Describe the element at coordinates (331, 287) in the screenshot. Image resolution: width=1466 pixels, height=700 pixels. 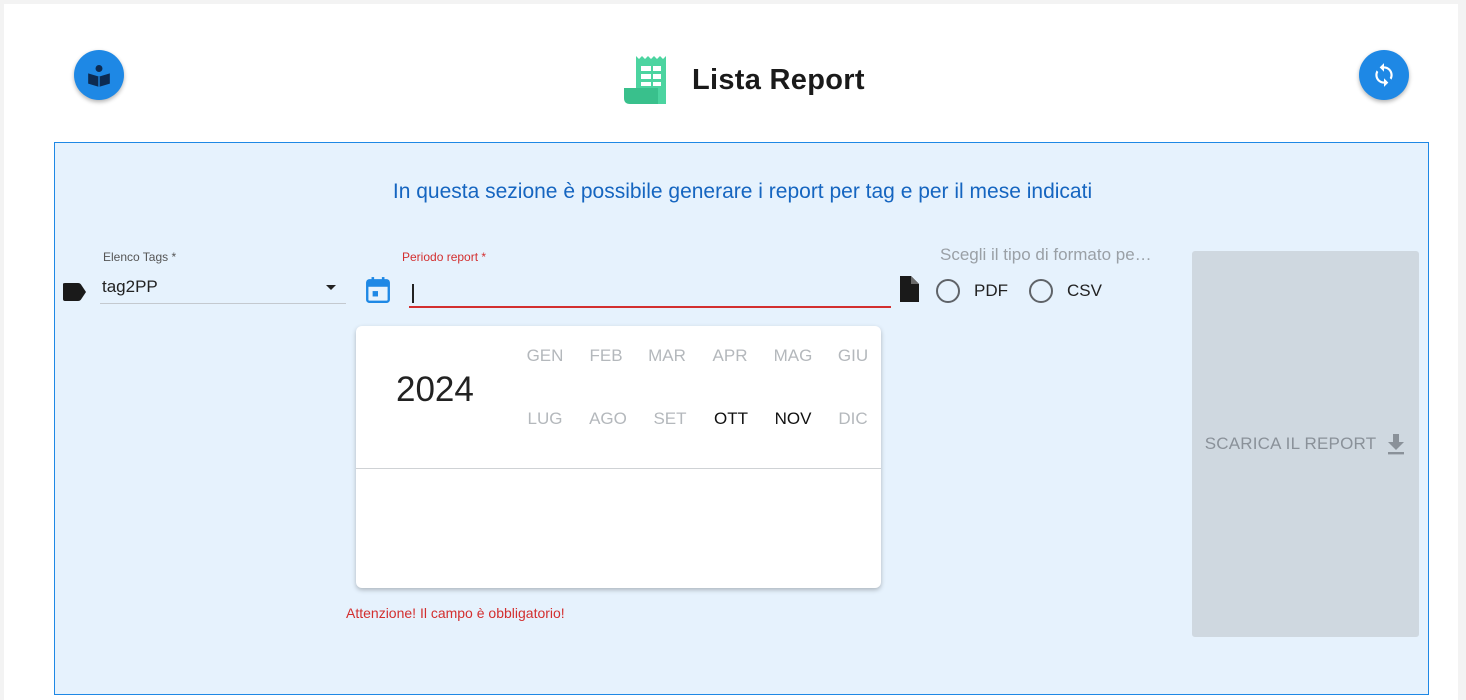
I see `chevron-down-icon` at that location.